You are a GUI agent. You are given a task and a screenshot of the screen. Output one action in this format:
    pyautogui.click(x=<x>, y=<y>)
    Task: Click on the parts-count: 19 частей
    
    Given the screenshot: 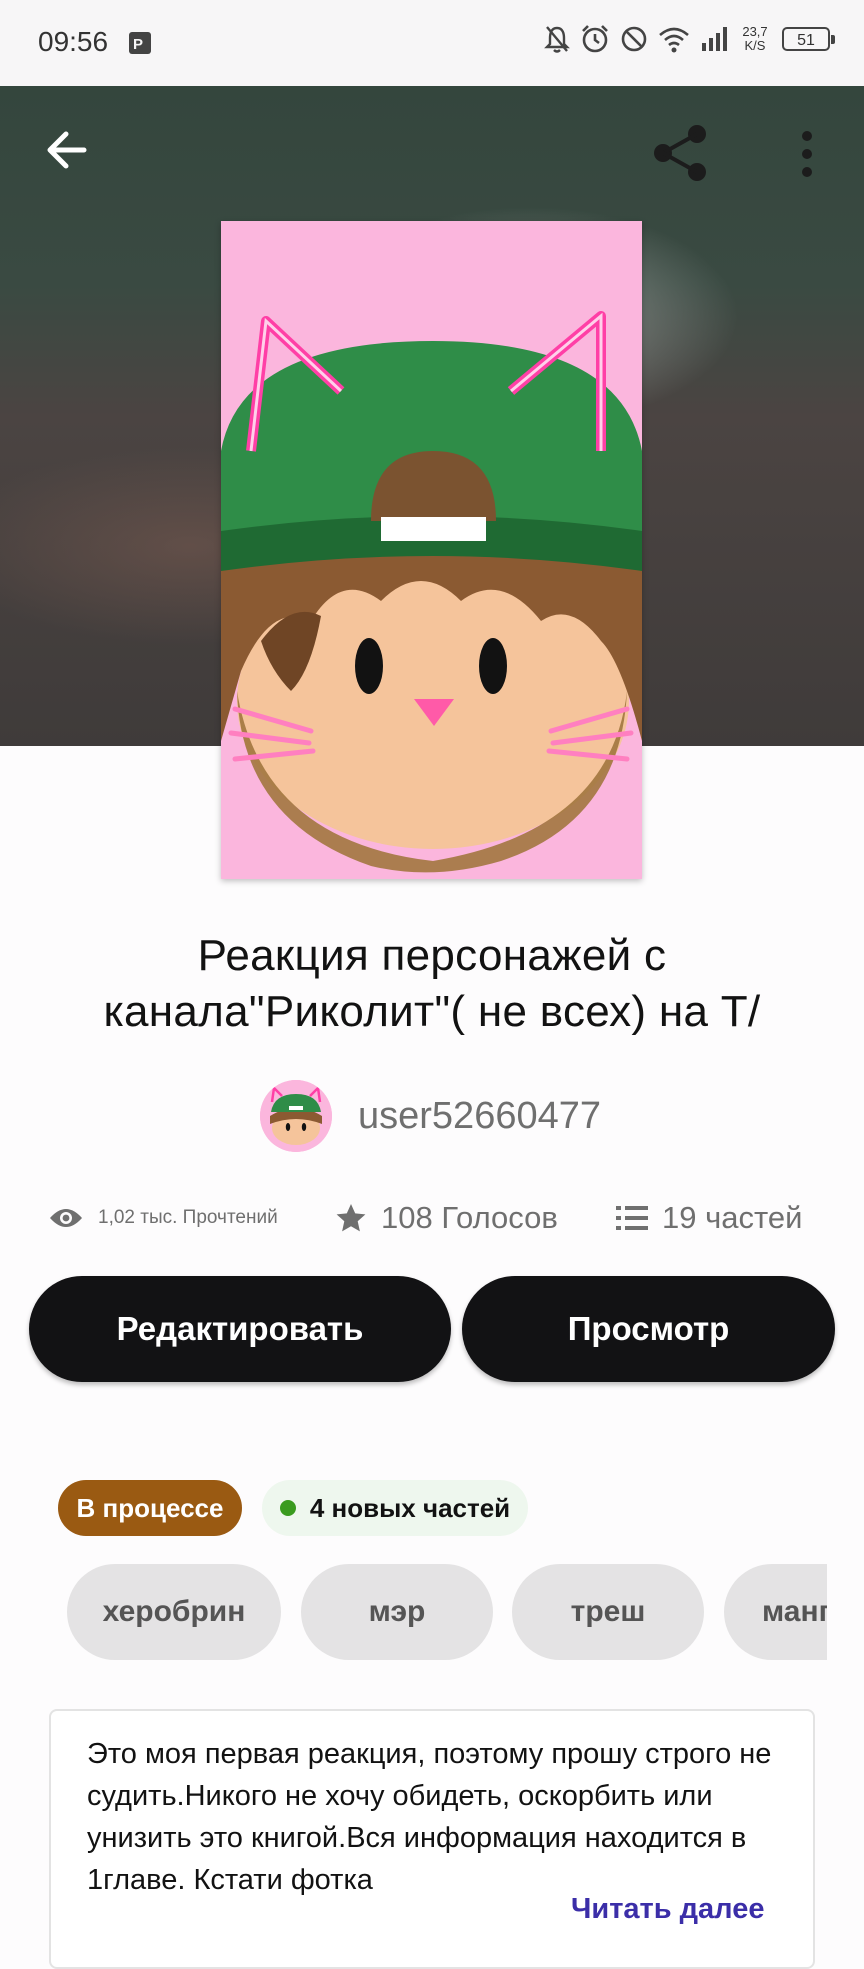 What is the action you would take?
    pyautogui.click(x=732, y=1217)
    